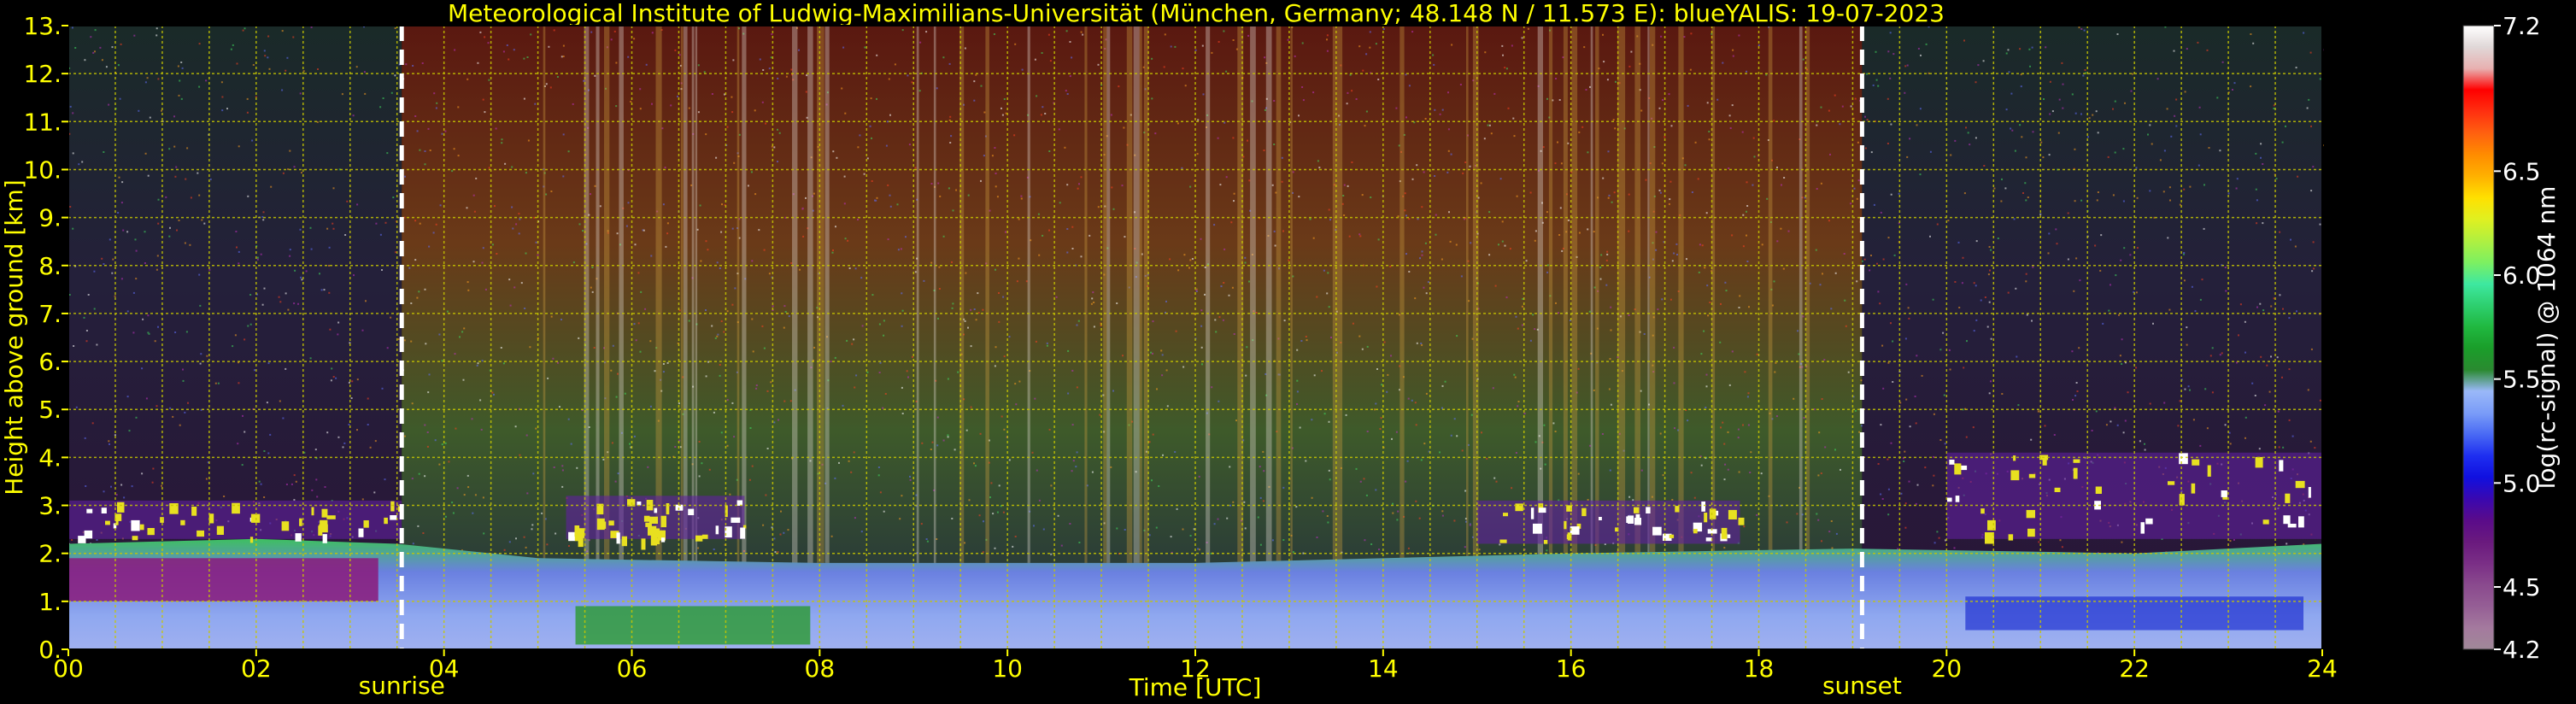 The image size is (2576, 704). Describe the element at coordinates (2522, 171) in the screenshot. I see `colorbar-tick-label: 6.5` at that location.